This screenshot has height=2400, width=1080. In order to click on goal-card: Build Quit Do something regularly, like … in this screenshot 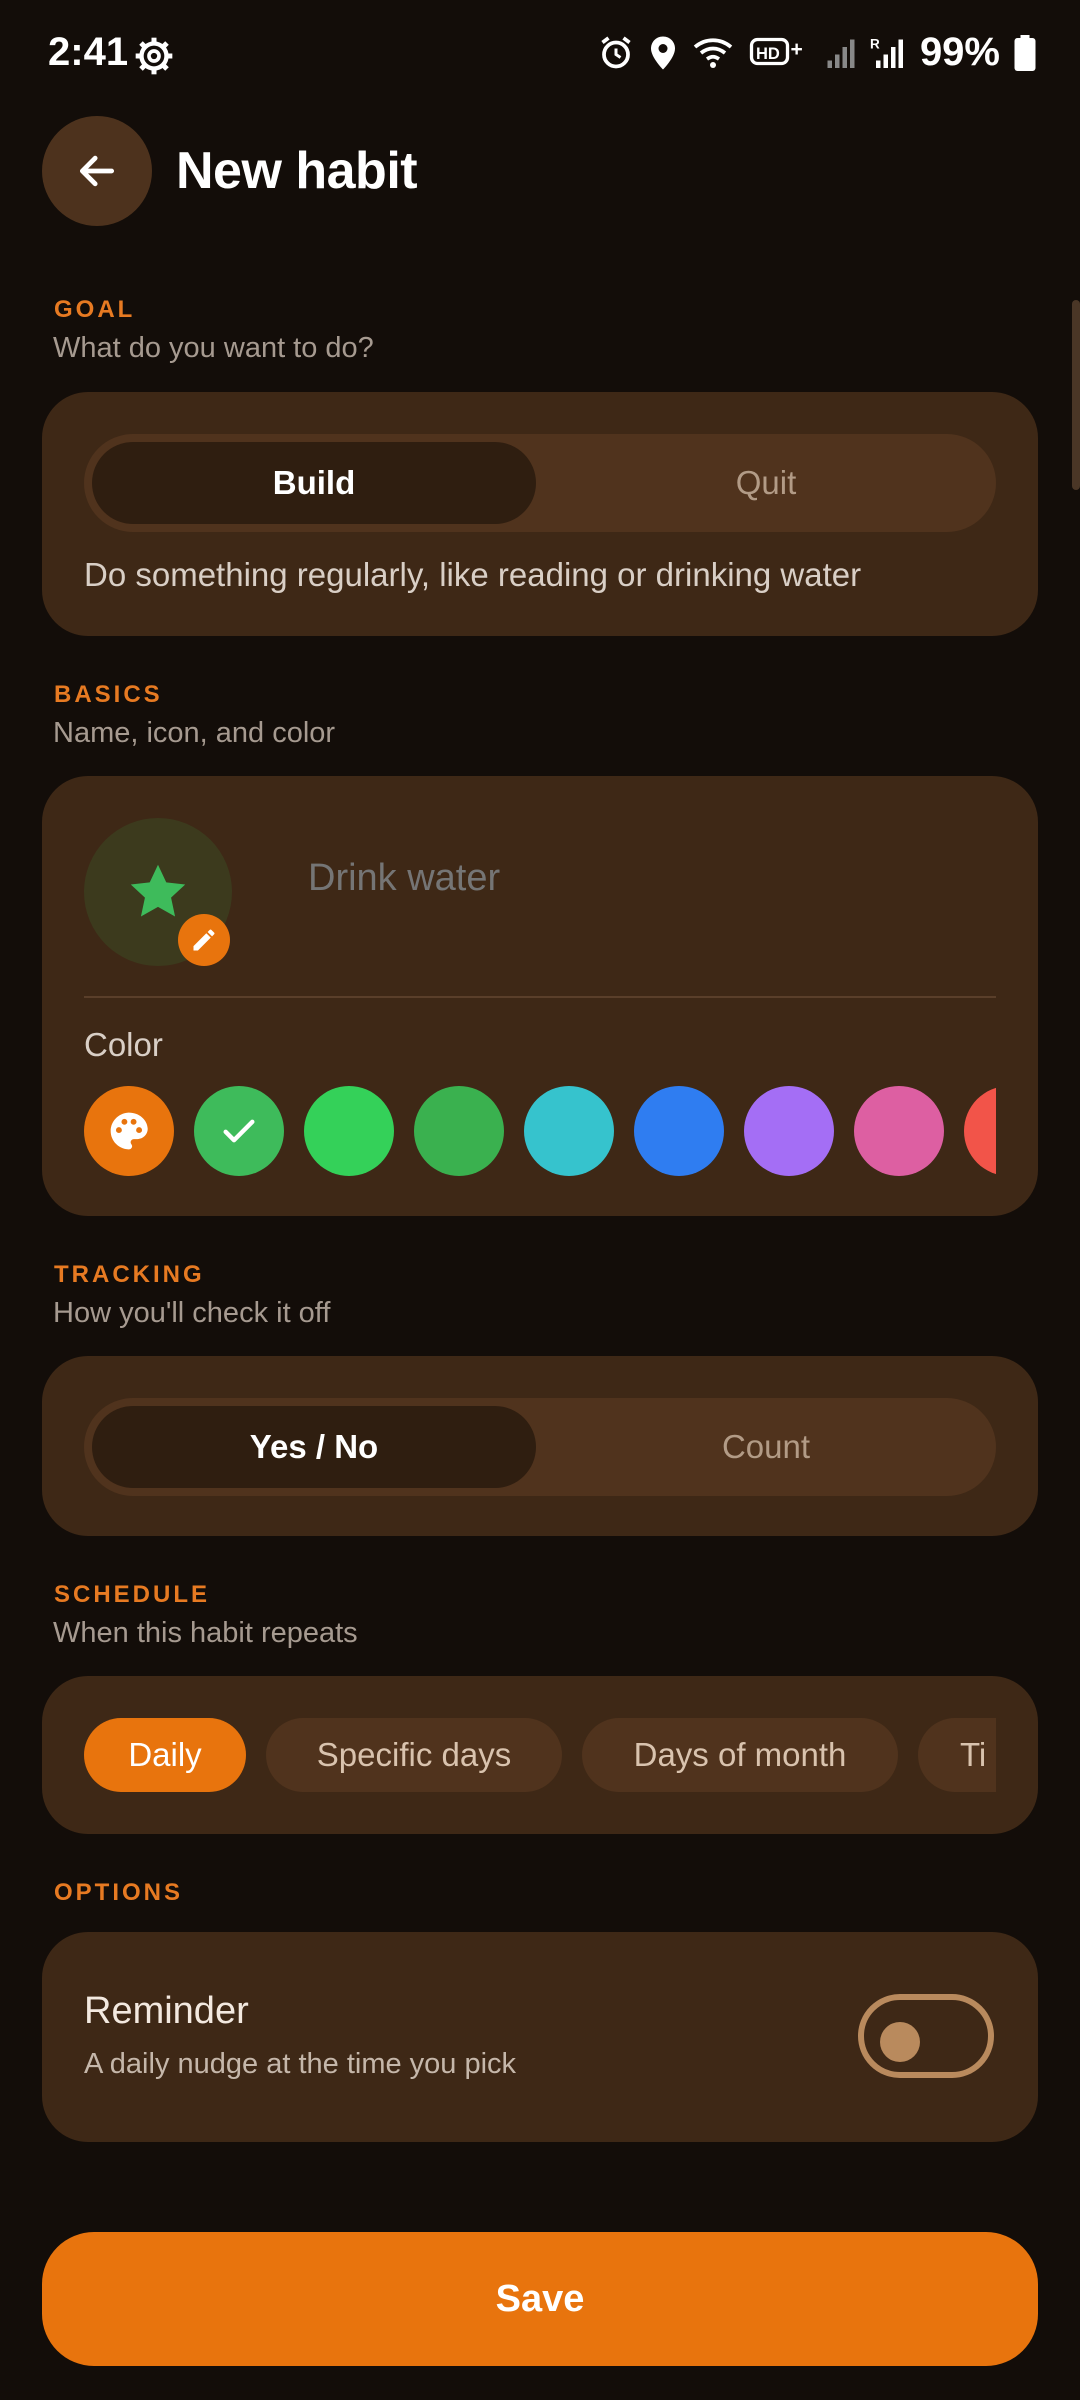, I will do `click(540, 514)`.